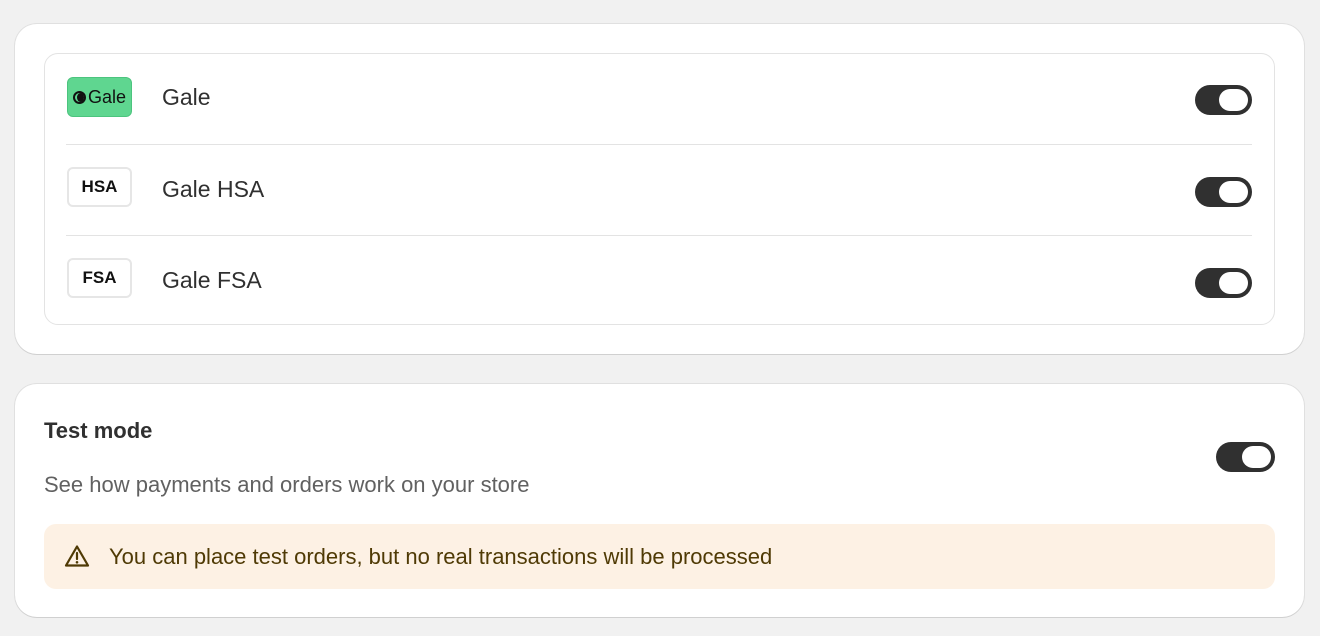 This screenshot has width=1320, height=636. What do you see at coordinates (186, 97) in the screenshot?
I see `payment-method-name: Gale` at bounding box center [186, 97].